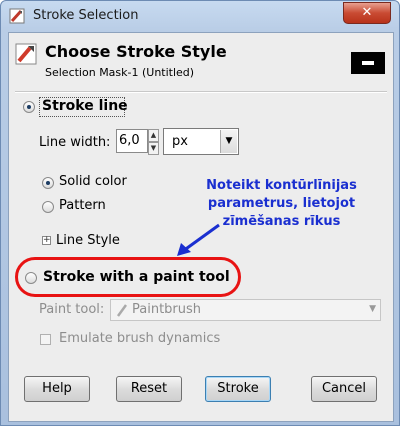 The image size is (400, 426). Describe the element at coordinates (238, 389) in the screenshot. I see `stroke-button: Stroke` at that location.